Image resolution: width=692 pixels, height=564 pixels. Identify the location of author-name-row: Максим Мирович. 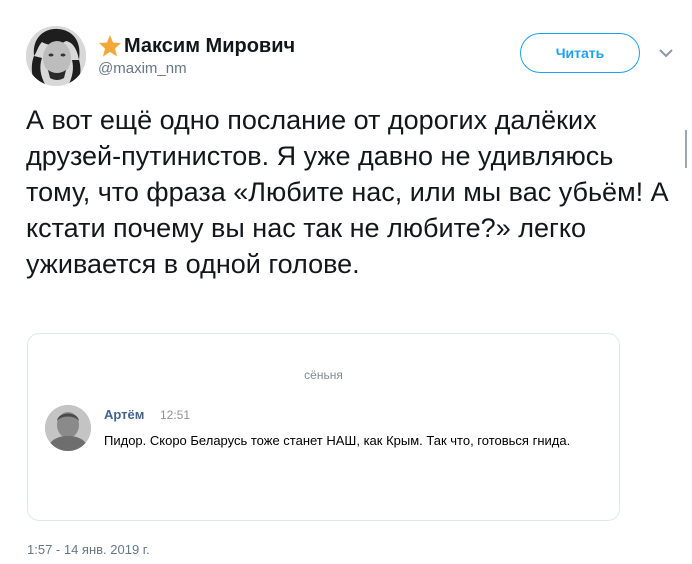
(196, 46).